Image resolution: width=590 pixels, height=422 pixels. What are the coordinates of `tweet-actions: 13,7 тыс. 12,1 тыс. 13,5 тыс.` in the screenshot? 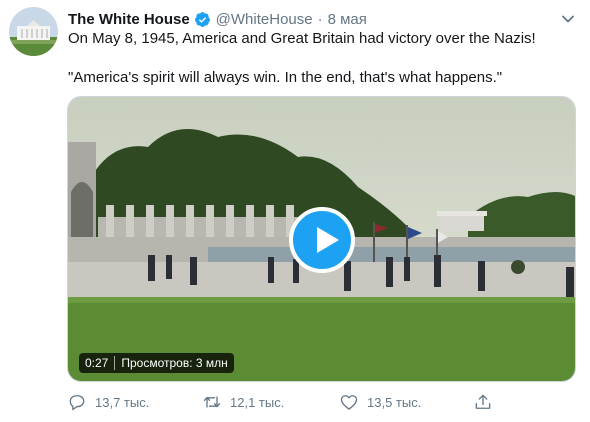 It's located at (282, 404).